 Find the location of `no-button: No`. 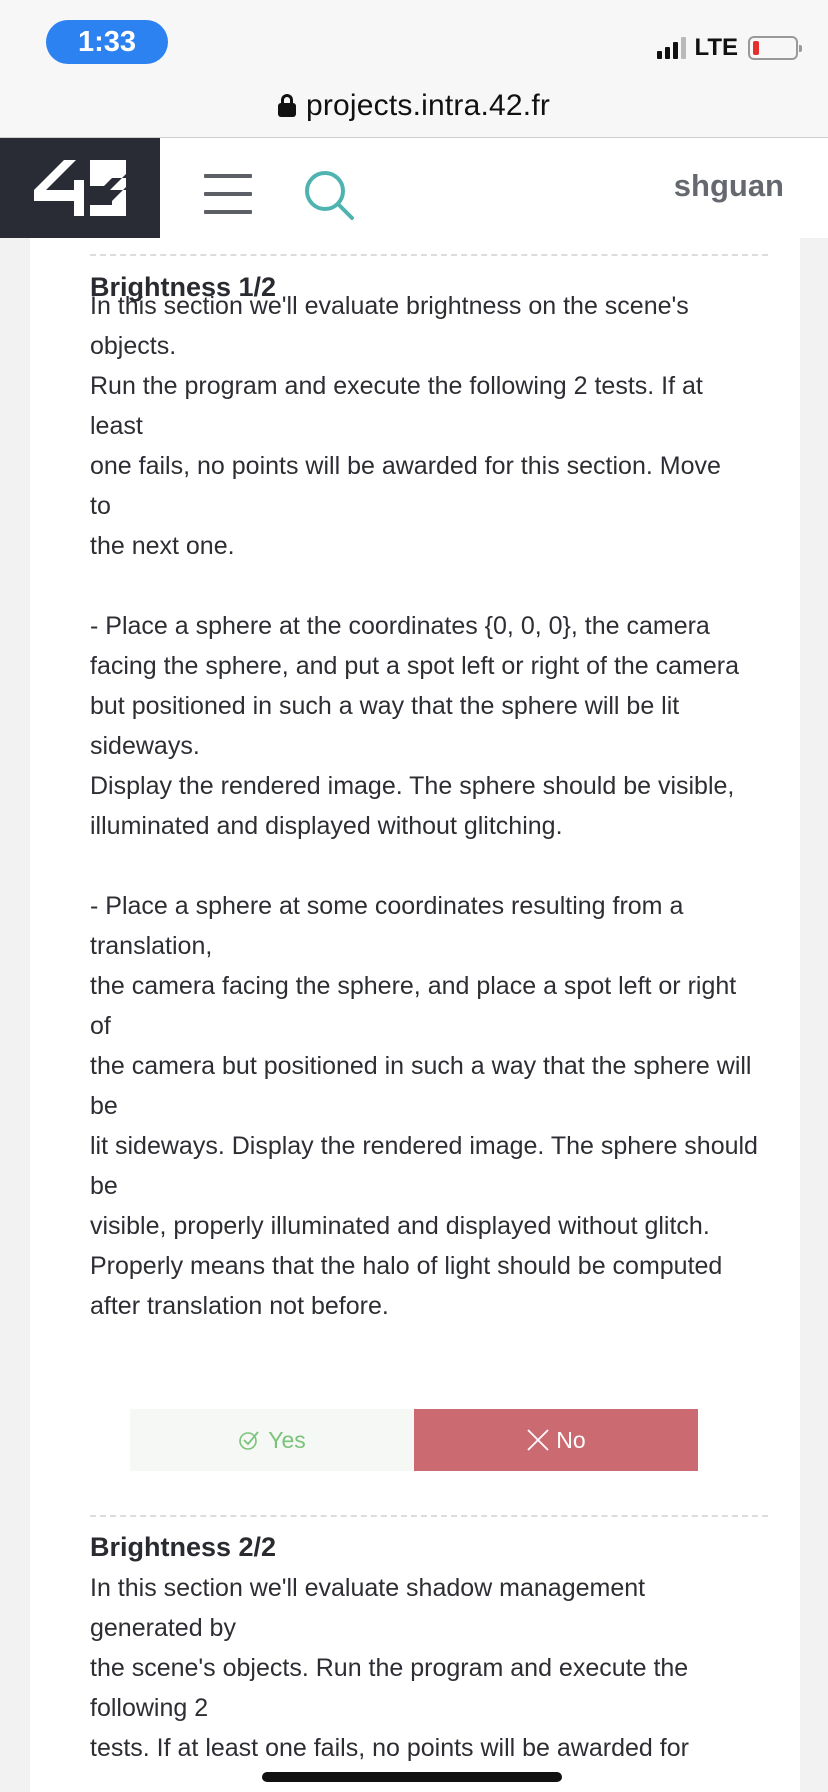

no-button: No is located at coordinates (556, 1440).